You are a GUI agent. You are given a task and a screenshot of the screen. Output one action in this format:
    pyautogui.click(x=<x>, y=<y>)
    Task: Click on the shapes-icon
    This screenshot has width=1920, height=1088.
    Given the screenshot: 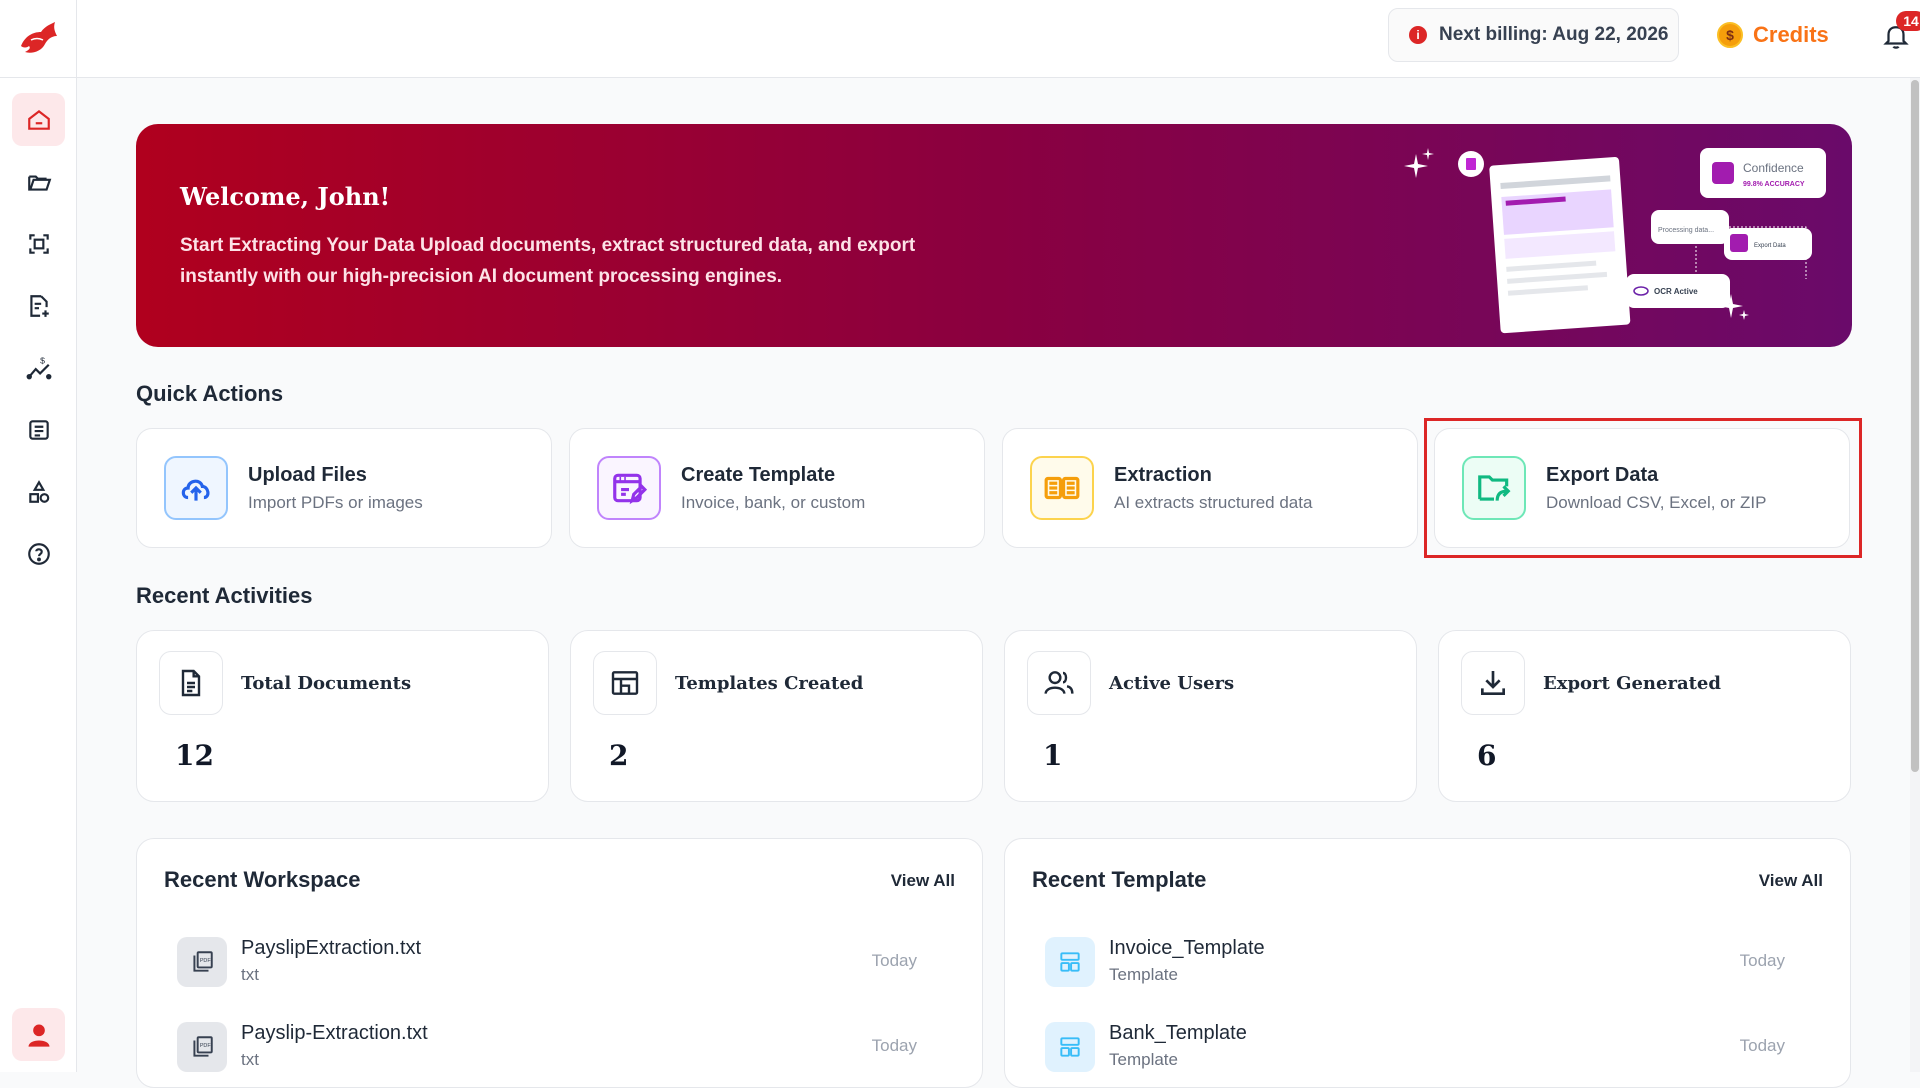 What is the action you would take?
    pyautogui.click(x=38, y=491)
    